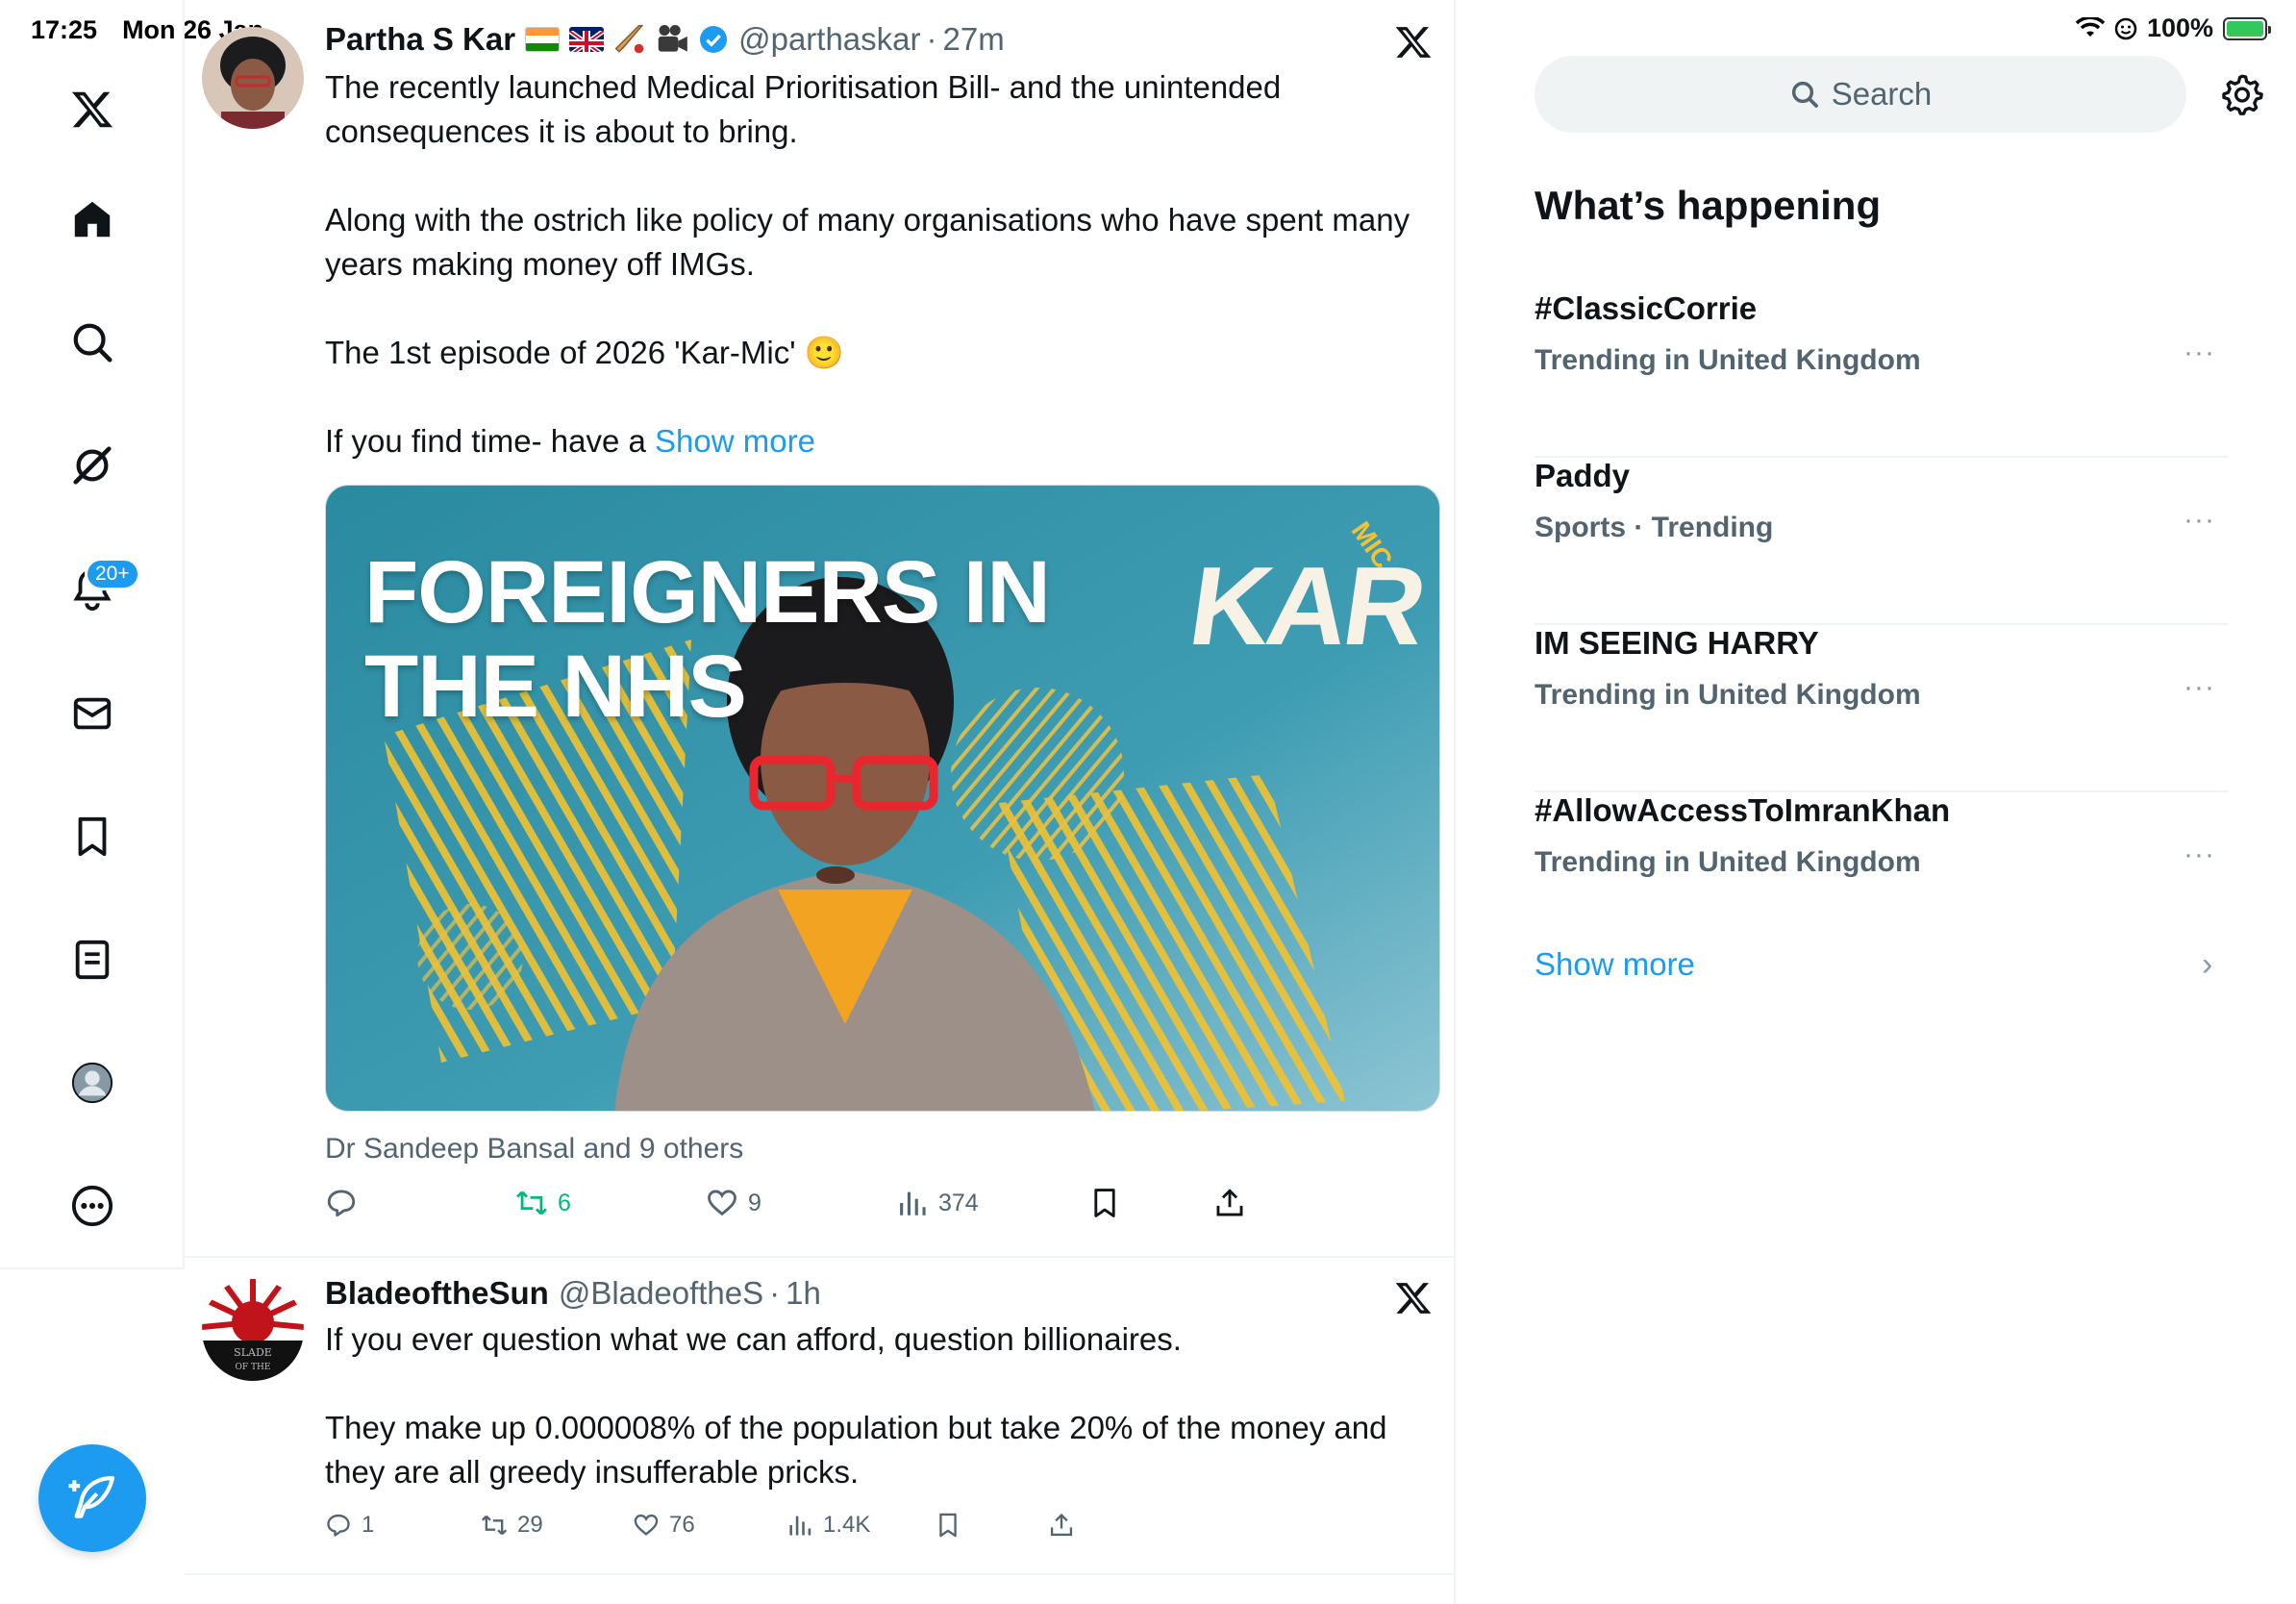  Describe the element at coordinates (253, 78) in the screenshot. I see `avatar` at that location.